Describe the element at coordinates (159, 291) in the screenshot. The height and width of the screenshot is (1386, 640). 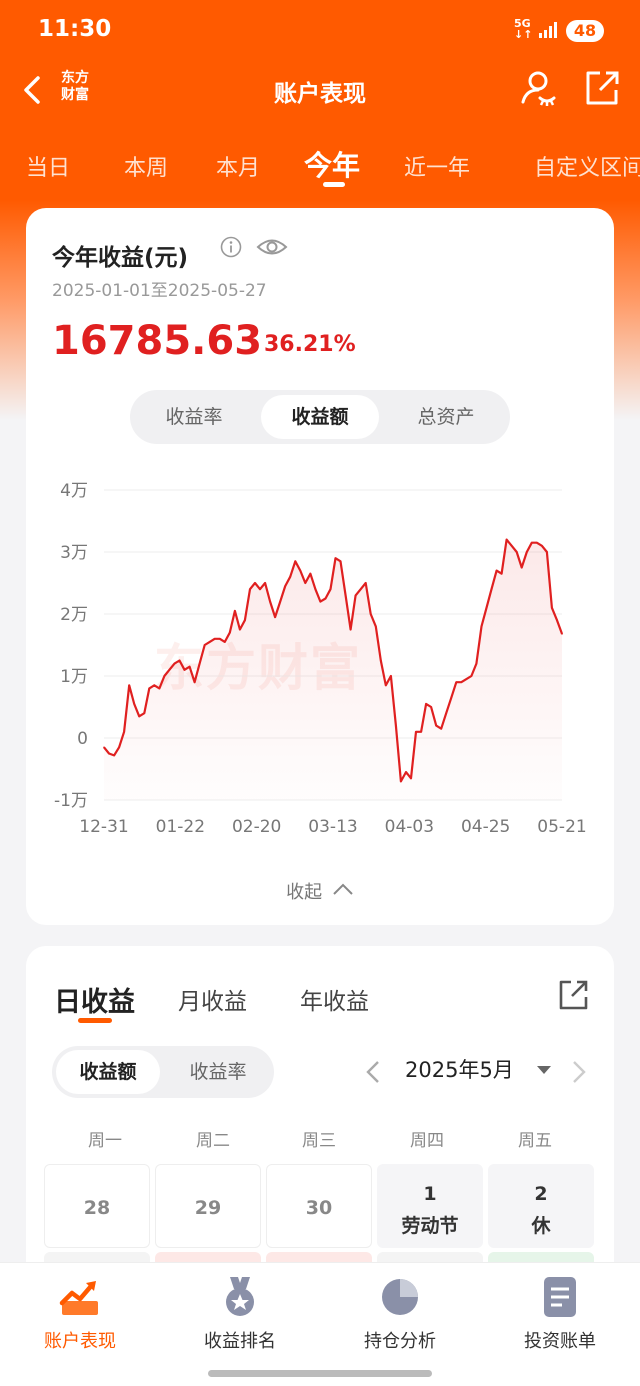
I see `date-range: 2025-01-01至2025-05-27` at that location.